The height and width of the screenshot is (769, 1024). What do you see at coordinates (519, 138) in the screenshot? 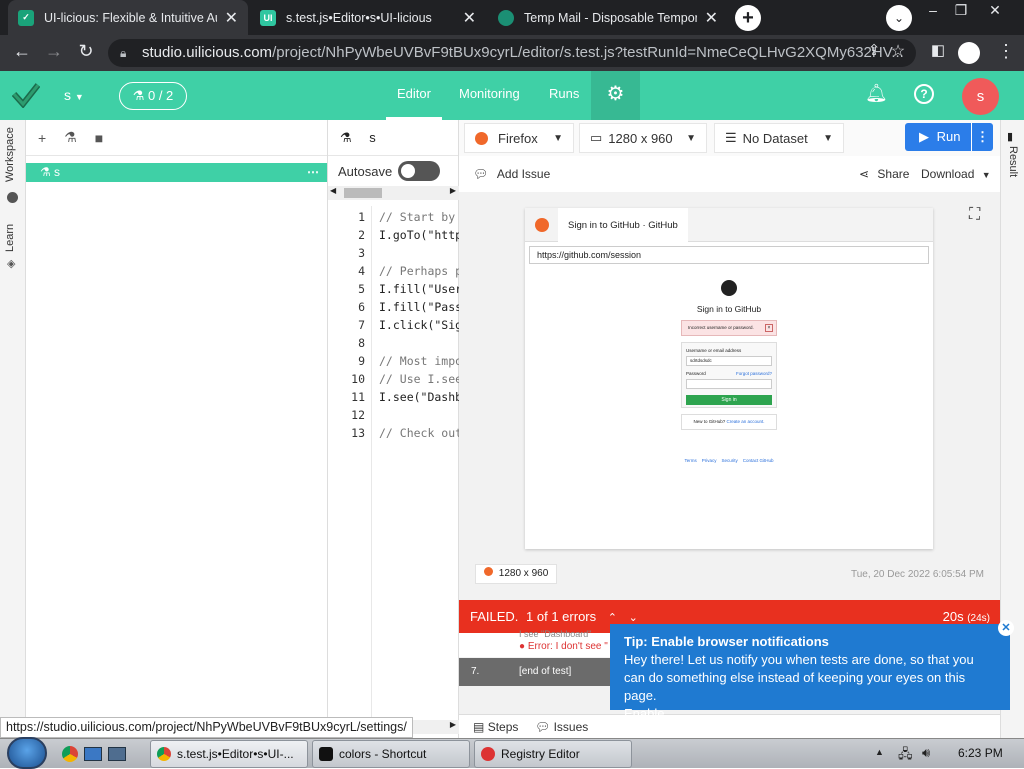
I see `browser-select: Firefox ▼` at bounding box center [519, 138].